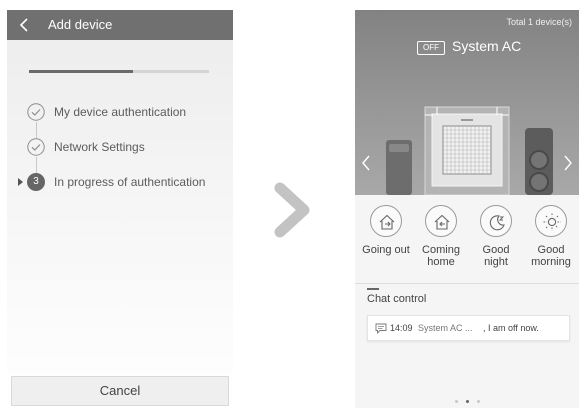 This screenshot has width=579, height=408. What do you see at coordinates (551, 256) in the screenshot?
I see `mode-label: Good morning` at bounding box center [551, 256].